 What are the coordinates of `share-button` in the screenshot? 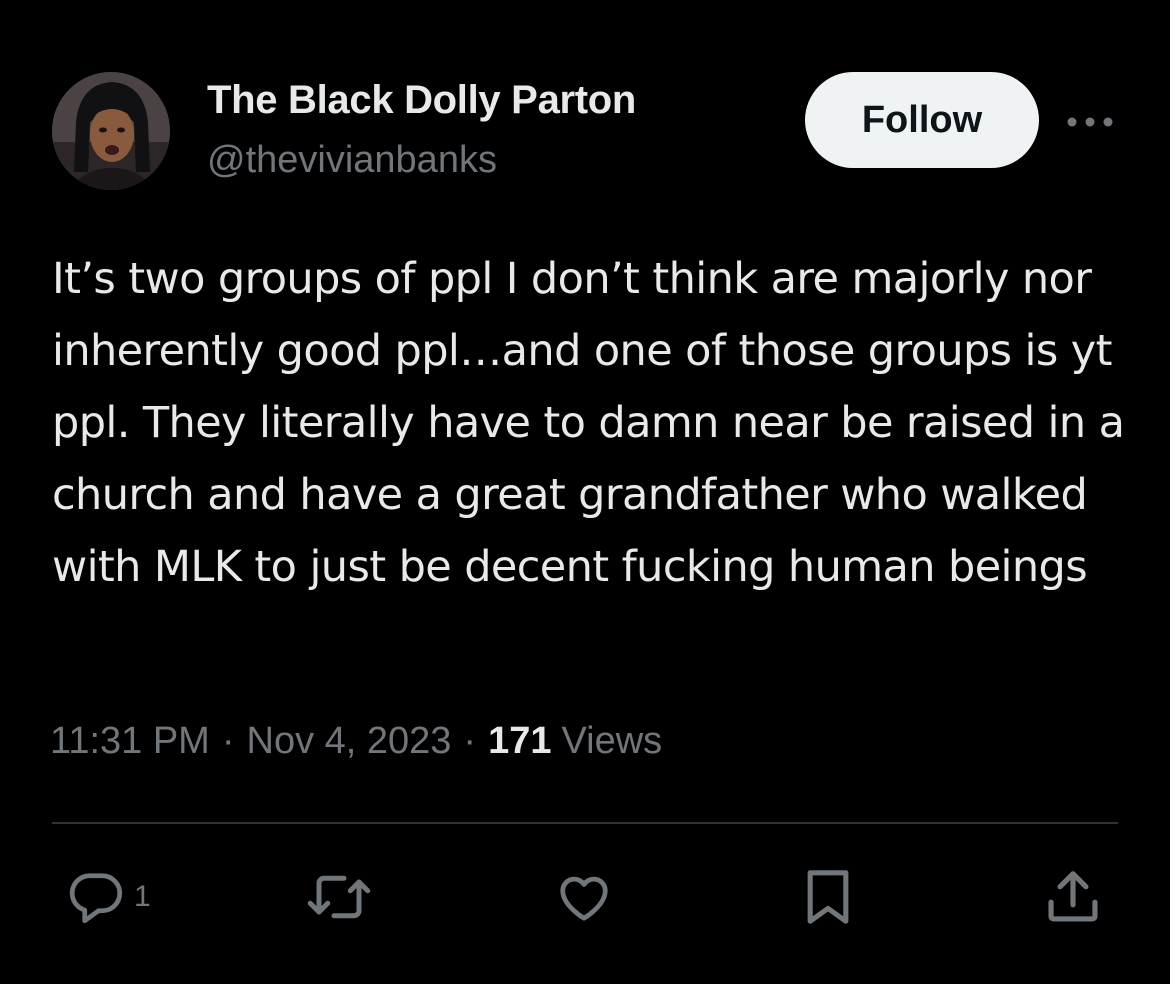 It's located at (1073, 897).